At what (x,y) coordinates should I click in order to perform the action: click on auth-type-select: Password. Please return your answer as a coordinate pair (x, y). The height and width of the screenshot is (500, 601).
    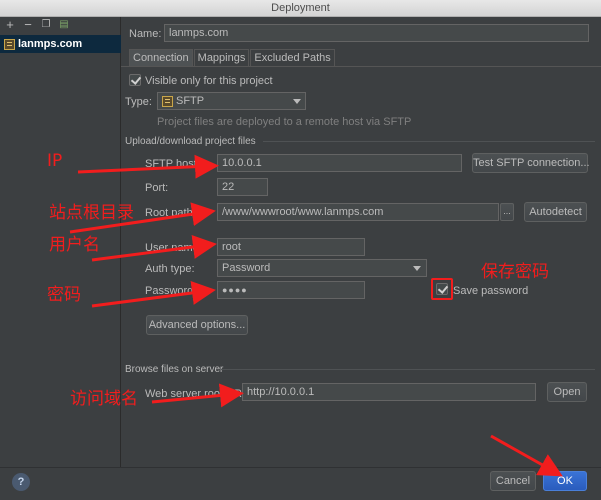
    Looking at the image, I should click on (322, 268).